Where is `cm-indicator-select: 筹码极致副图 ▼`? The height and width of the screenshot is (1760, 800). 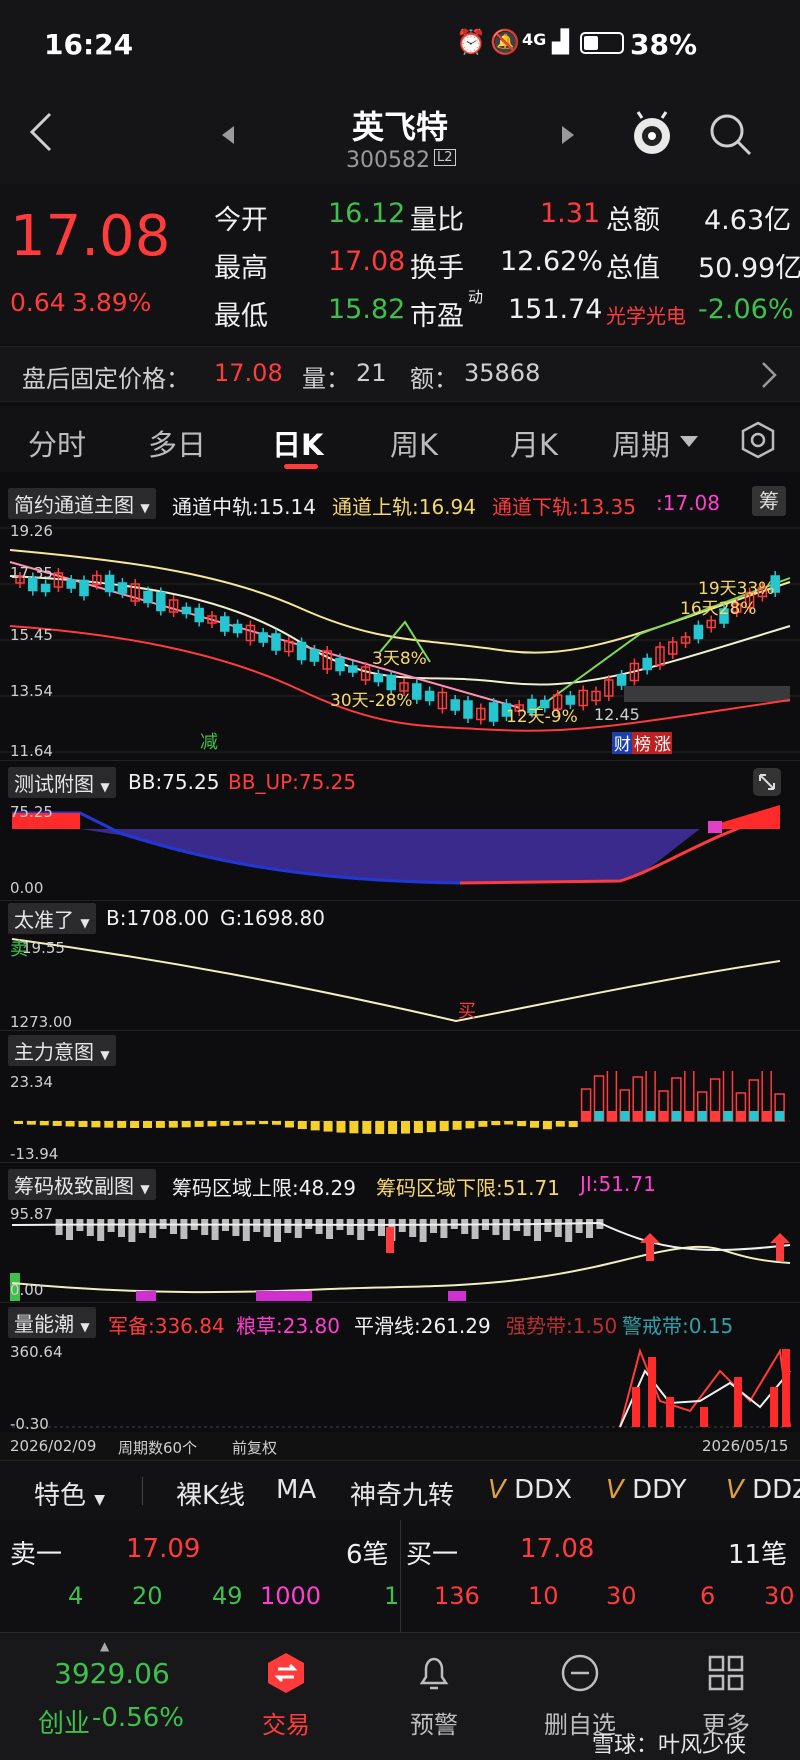
cm-indicator-select: 筹码极致副图 ▼ is located at coordinates (82, 1184).